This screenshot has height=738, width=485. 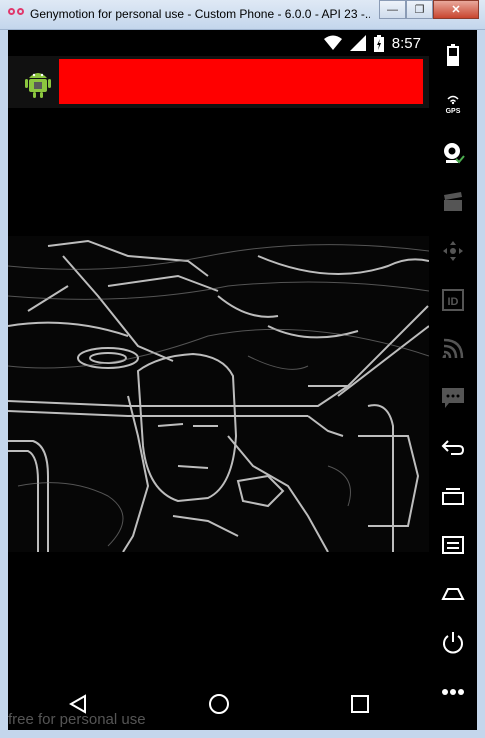 I want to click on webcam-icon, so click(x=454, y=152).